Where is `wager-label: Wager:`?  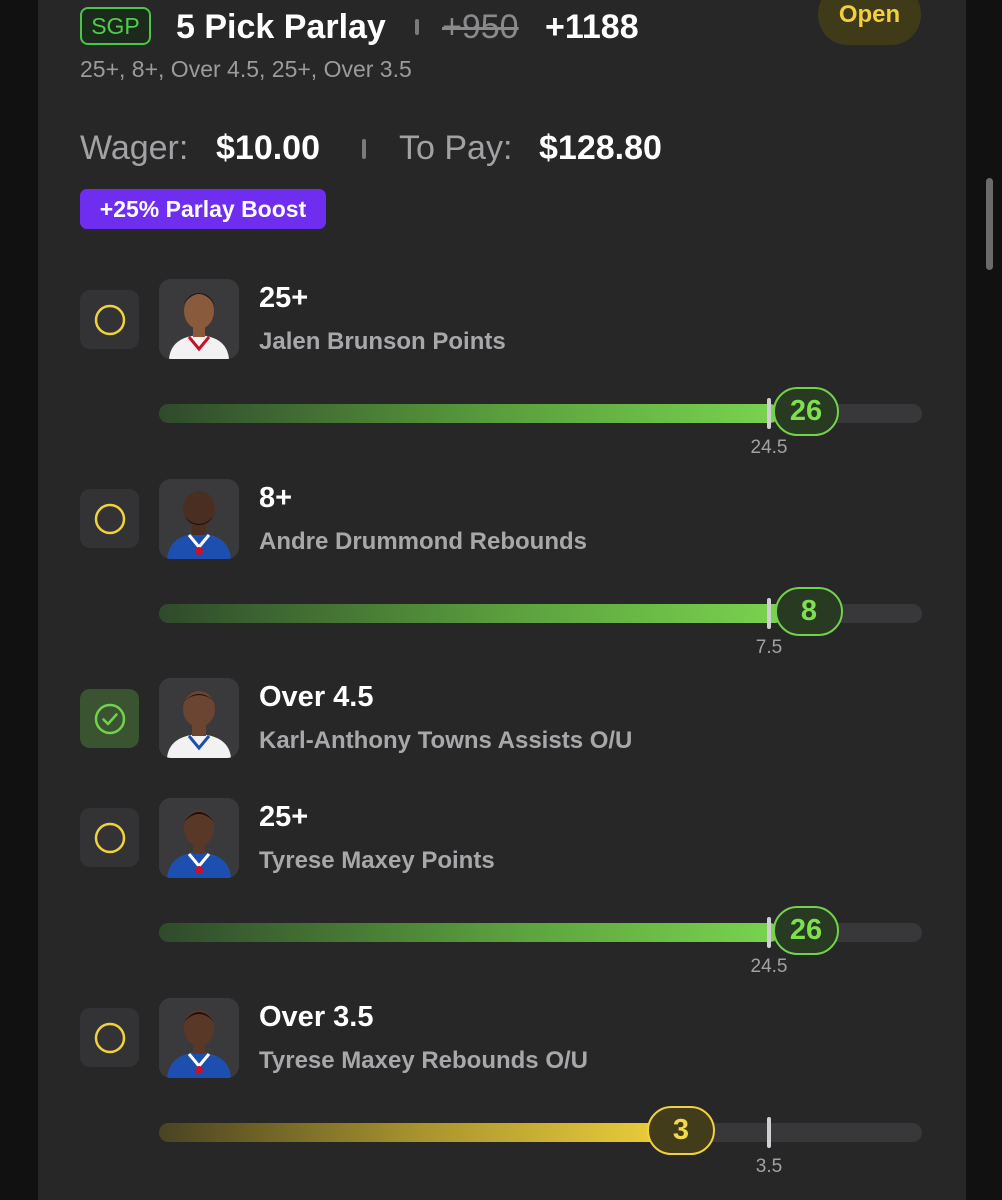 wager-label: Wager: is located at coordinates (134, 148).